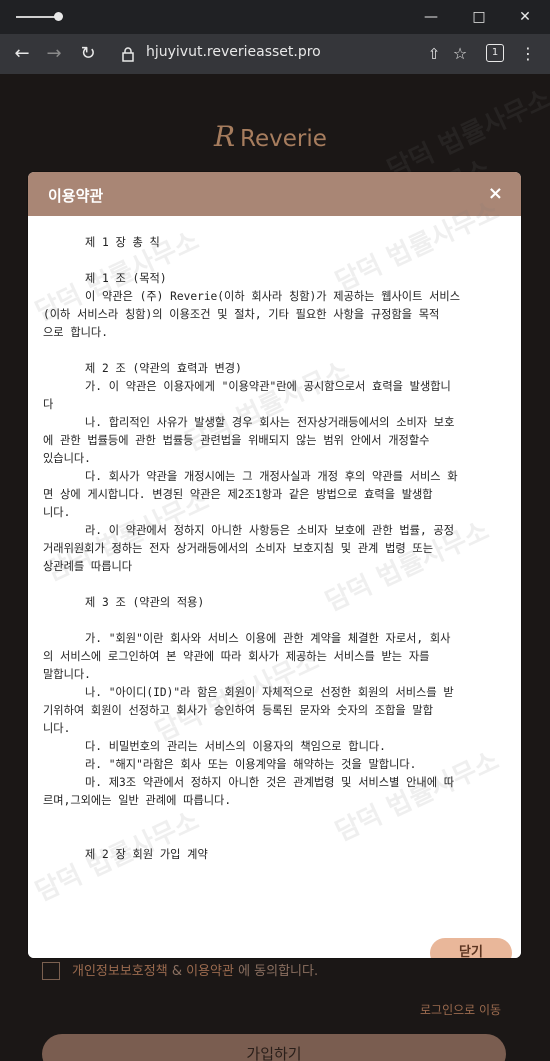 This screenshot has height=1061, width=550. Describe the element at coordinates (210, 971) in the screenshot. I see `terms-link: 이용약관` at that location.